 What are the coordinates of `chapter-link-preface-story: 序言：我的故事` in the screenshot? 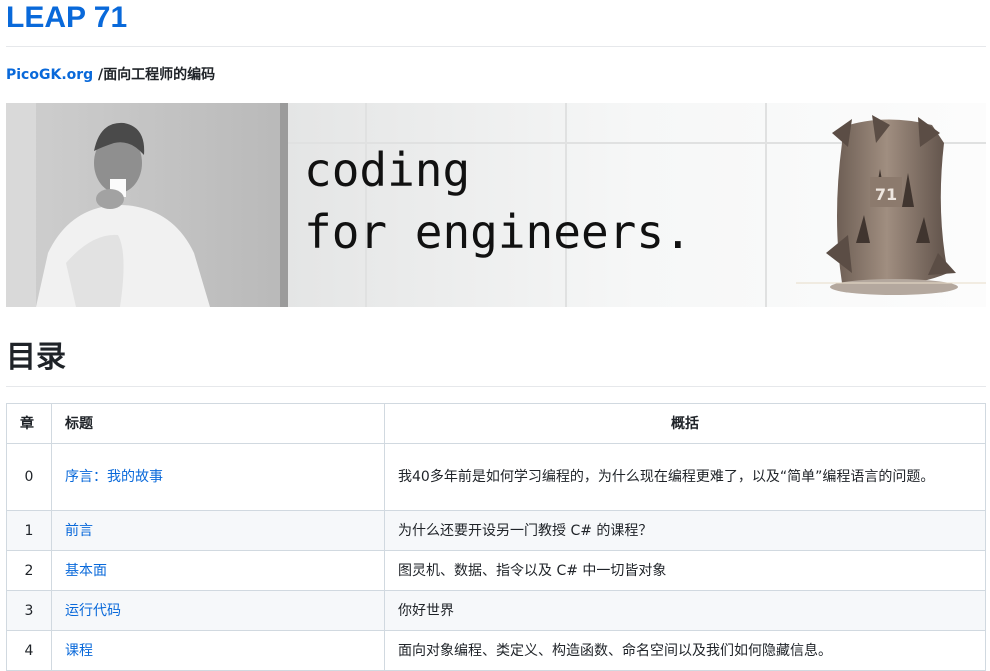 It's located at (114, 477).